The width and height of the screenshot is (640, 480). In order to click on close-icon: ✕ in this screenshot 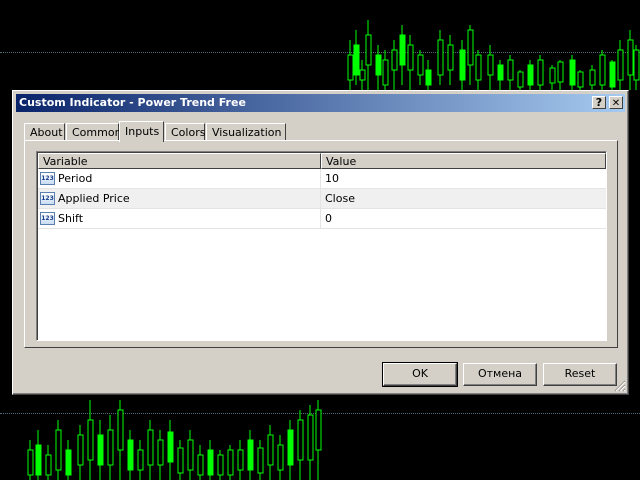, I will do `click(616, 103)`.